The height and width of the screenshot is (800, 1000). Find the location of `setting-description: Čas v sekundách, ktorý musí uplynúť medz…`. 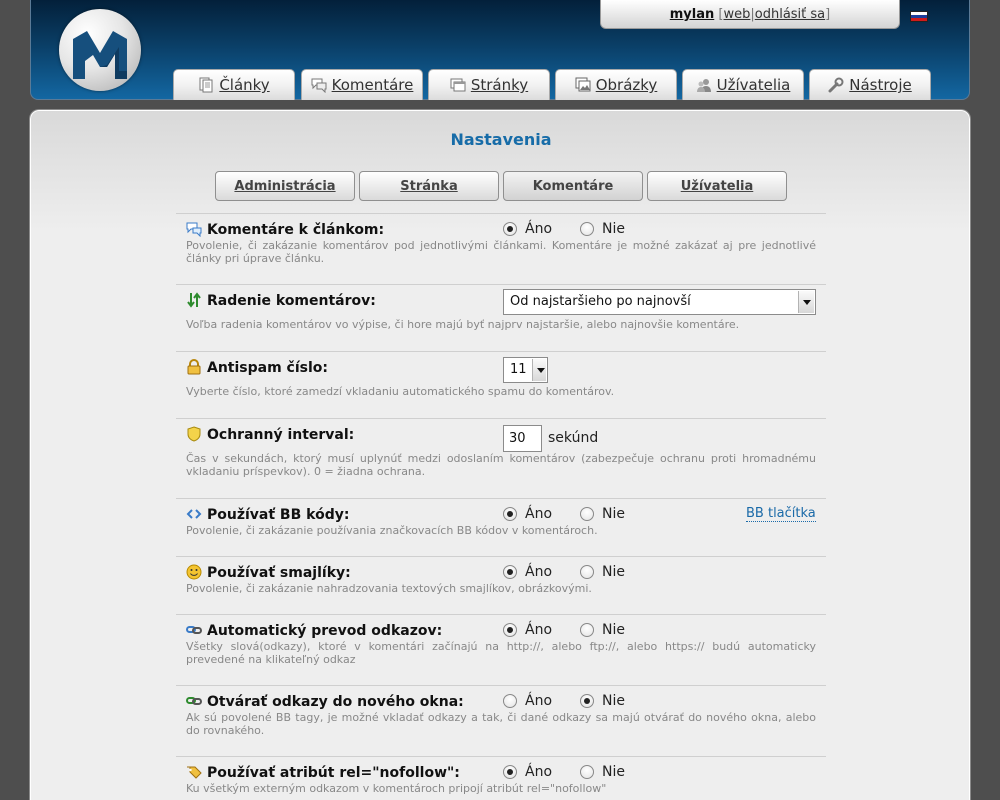

setting-description: Čas v sekundách, ktorý musí uplynúť medz… is located at coordinates (501, 465).